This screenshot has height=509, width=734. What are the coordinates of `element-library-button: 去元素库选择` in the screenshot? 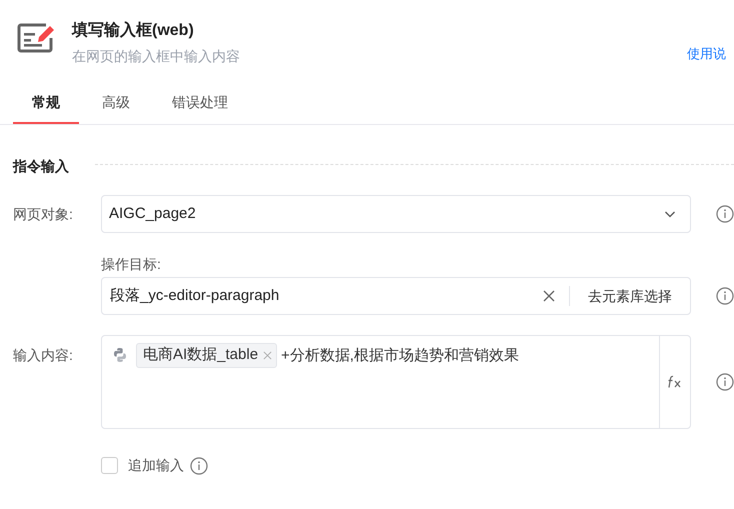 It's located at (630, 296).